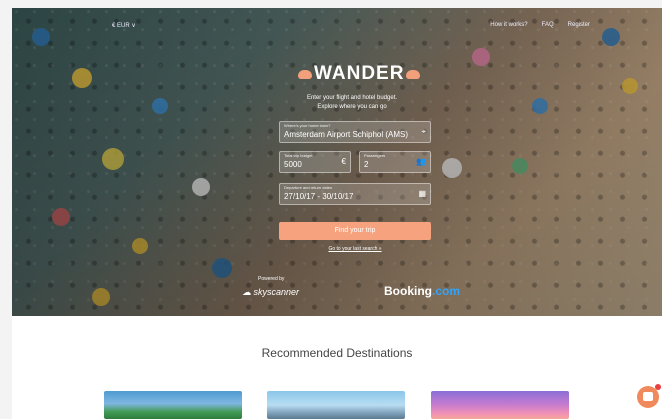  I want to click on booking-logo: Booking.com, so click(422, 291).